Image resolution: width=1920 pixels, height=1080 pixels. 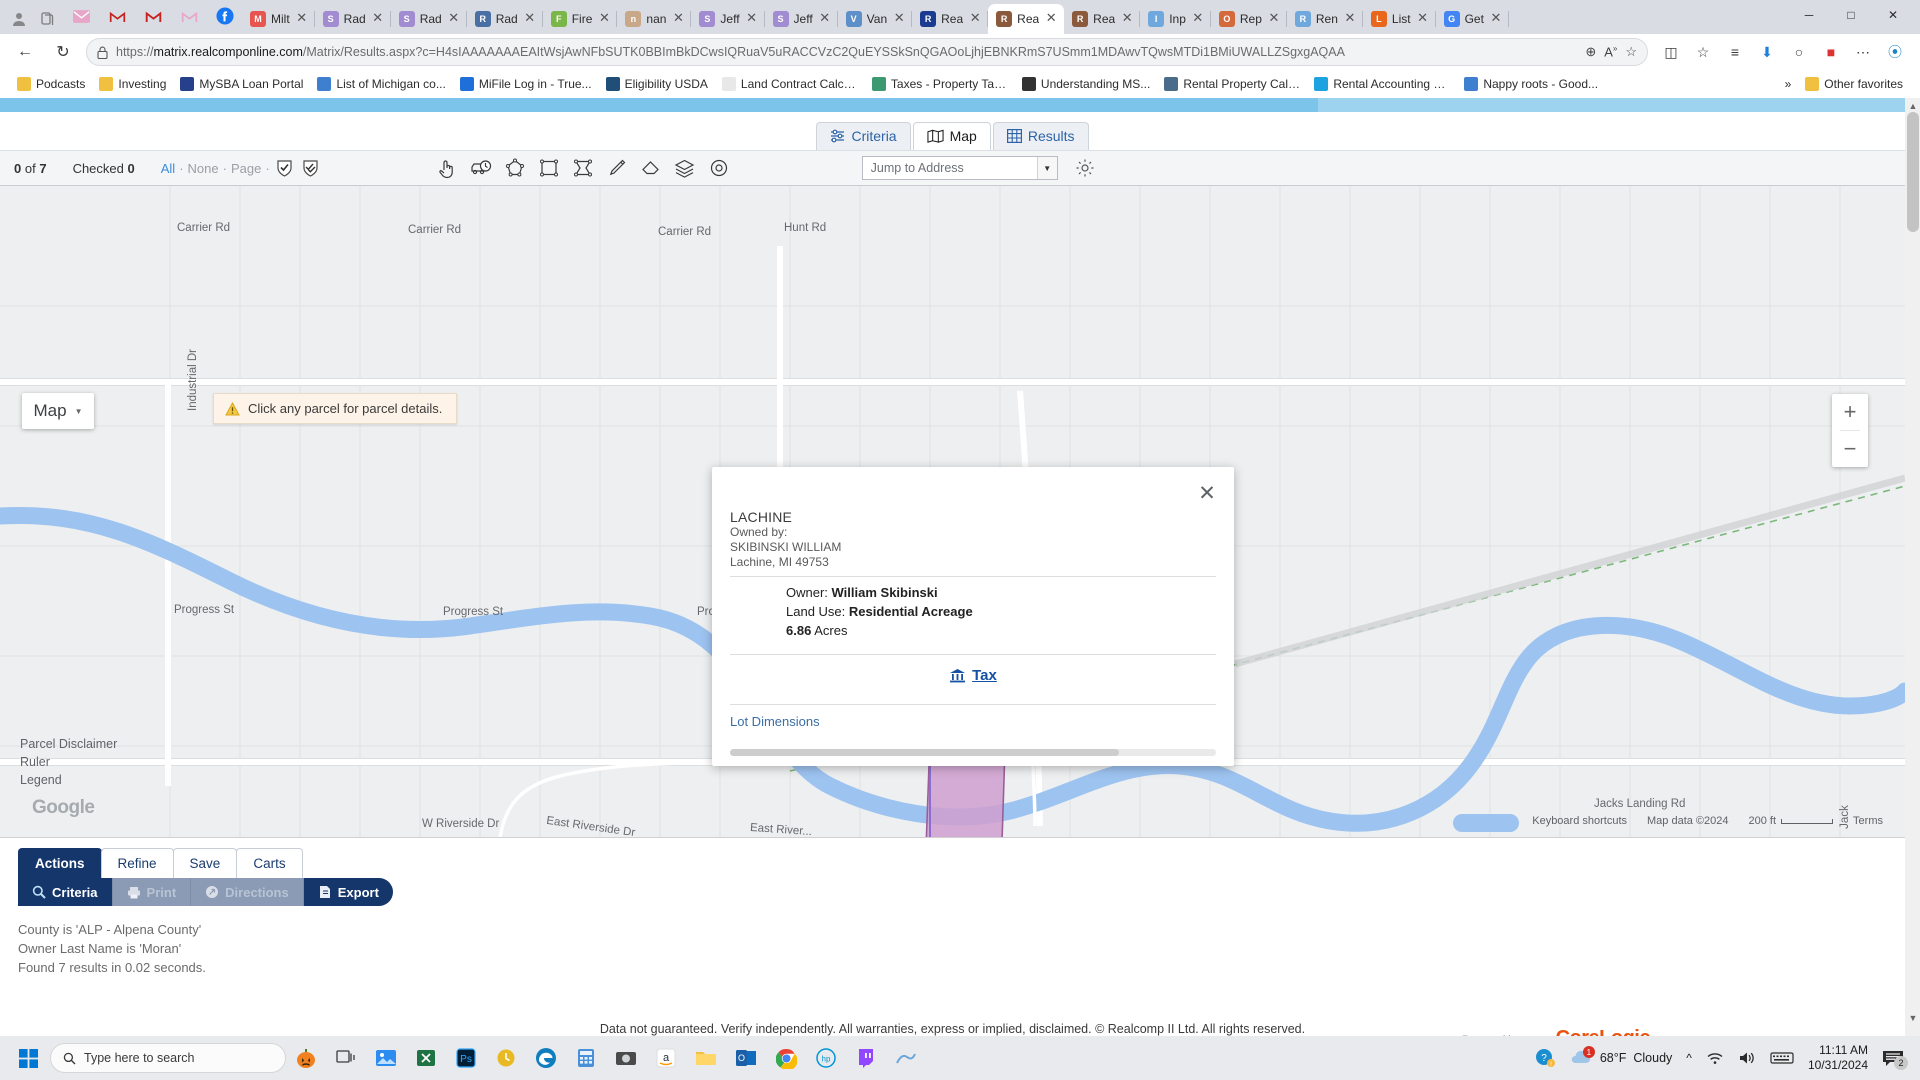 I want to click on browser-tab: V Van ✕, so click(x=875, y=19).